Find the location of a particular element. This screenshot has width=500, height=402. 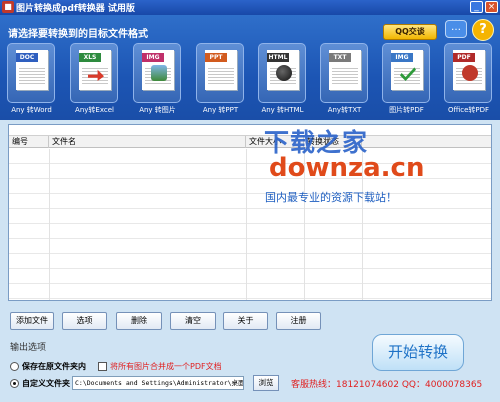

qq-chat-button: QQ交谈 is located at coordinates (410, 32).